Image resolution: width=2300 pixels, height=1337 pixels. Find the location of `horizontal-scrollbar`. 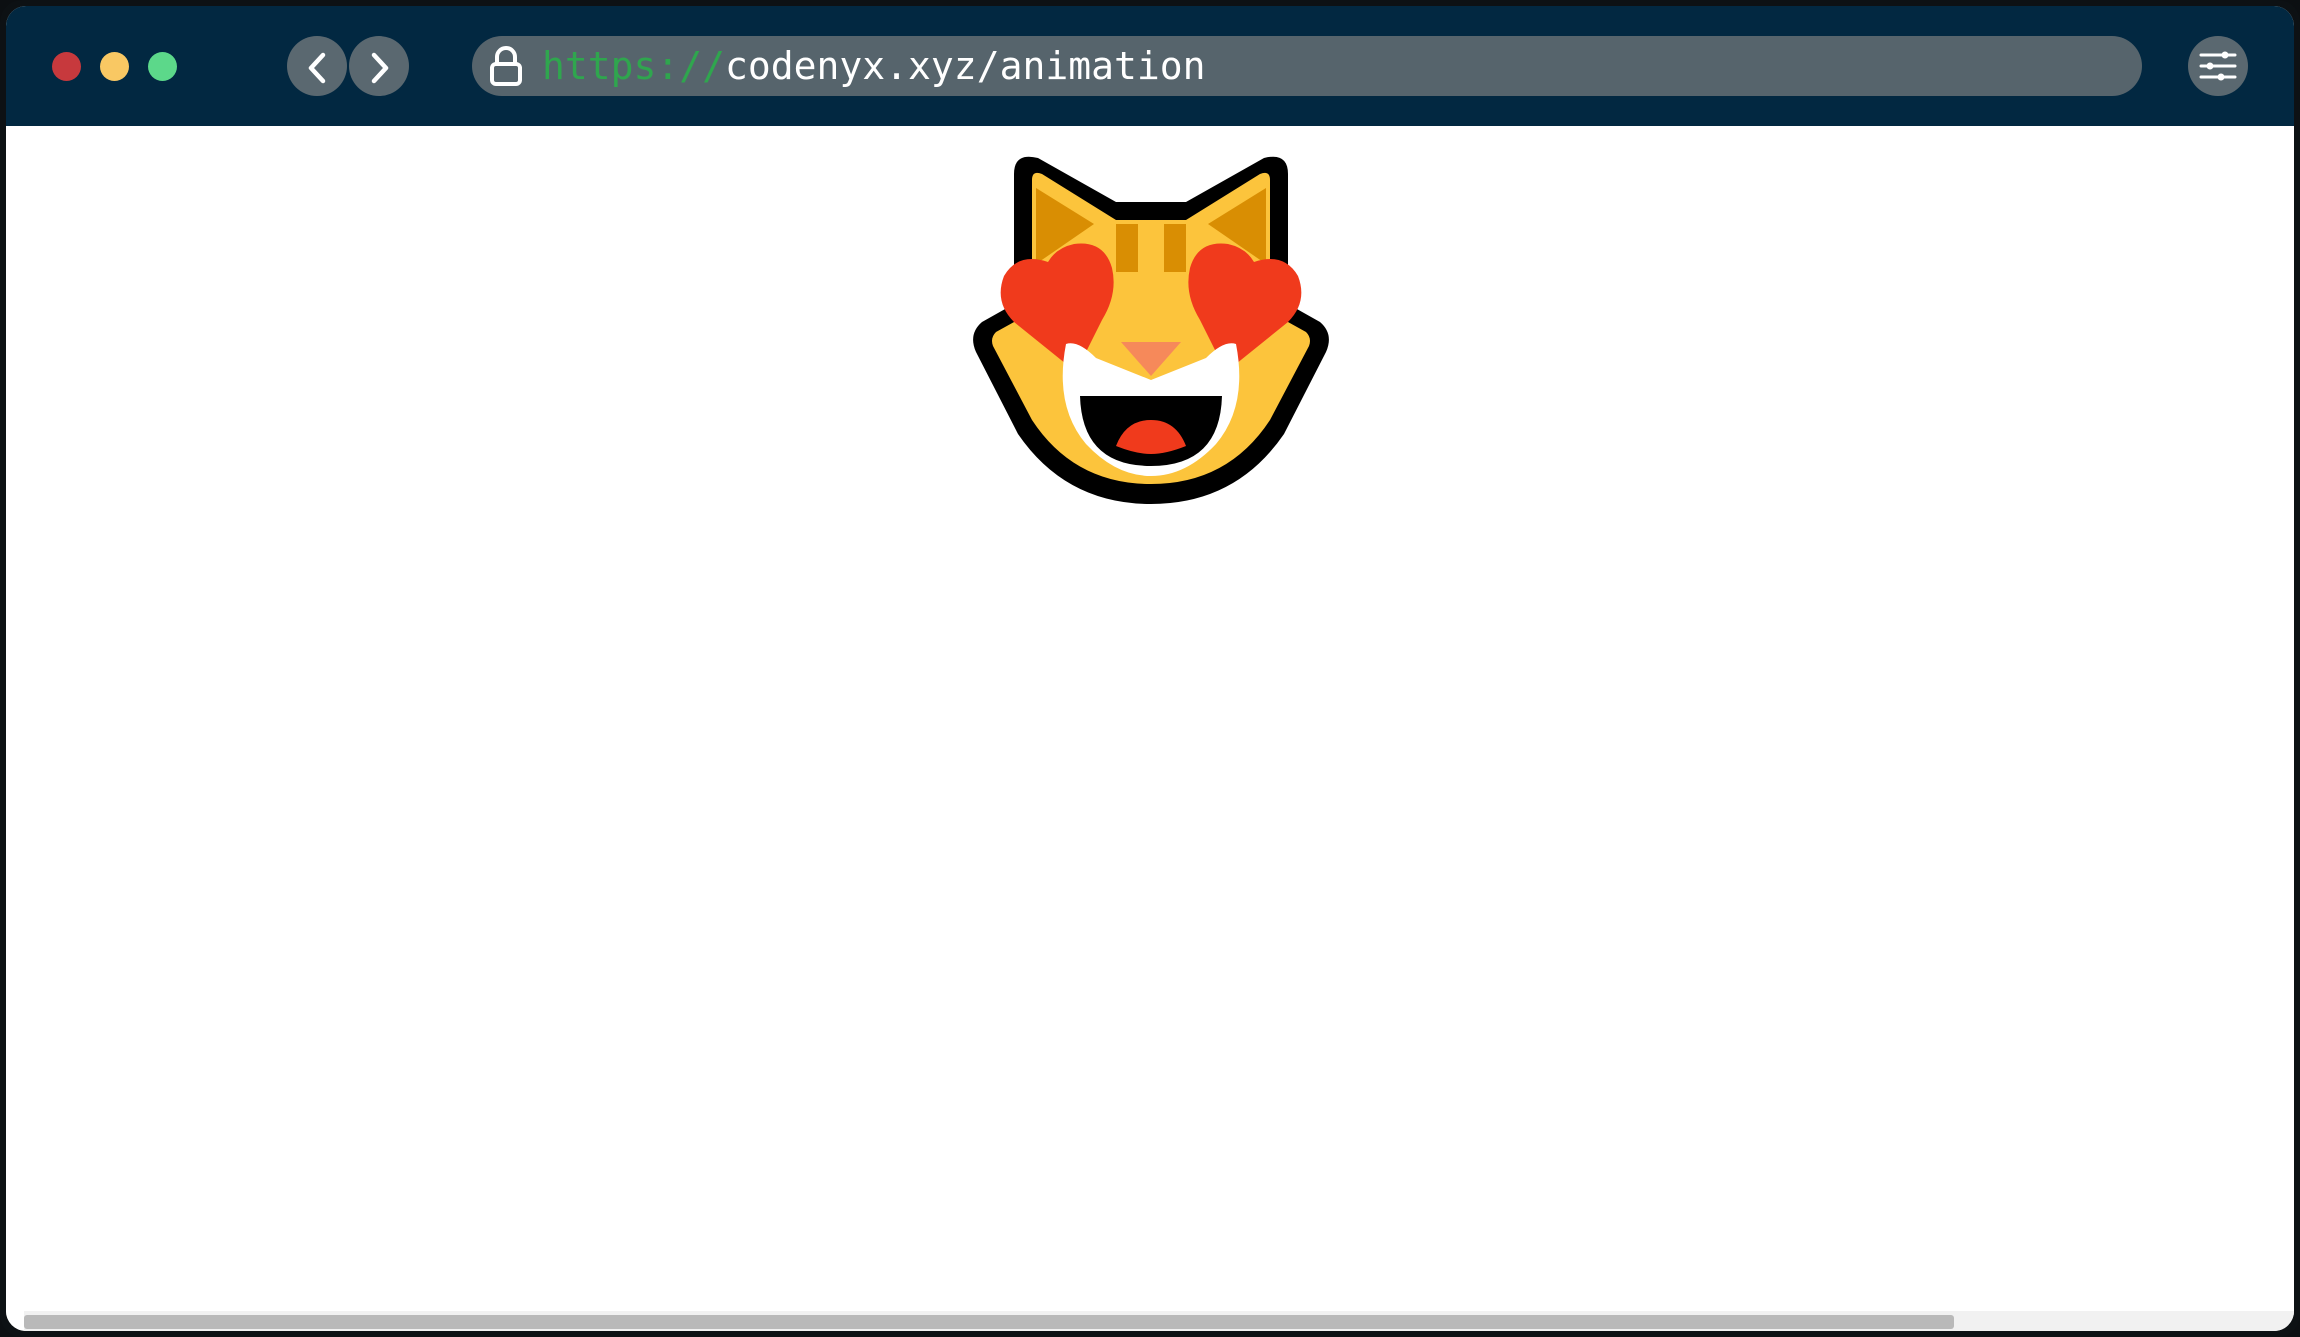

horizontal-scrollbar is located at coordinates (1159, 1321).